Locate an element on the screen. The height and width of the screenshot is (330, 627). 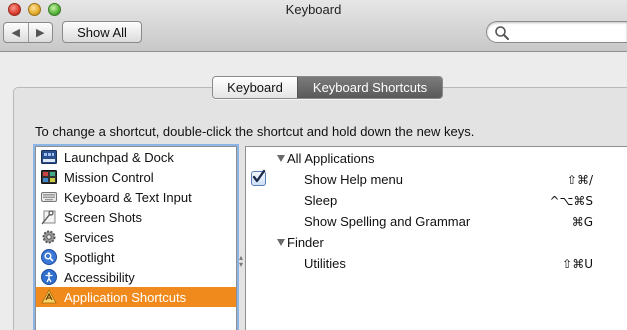
tab-bar: Keyboard Keyboard Shortcuts is located at coordinates (327, 87).